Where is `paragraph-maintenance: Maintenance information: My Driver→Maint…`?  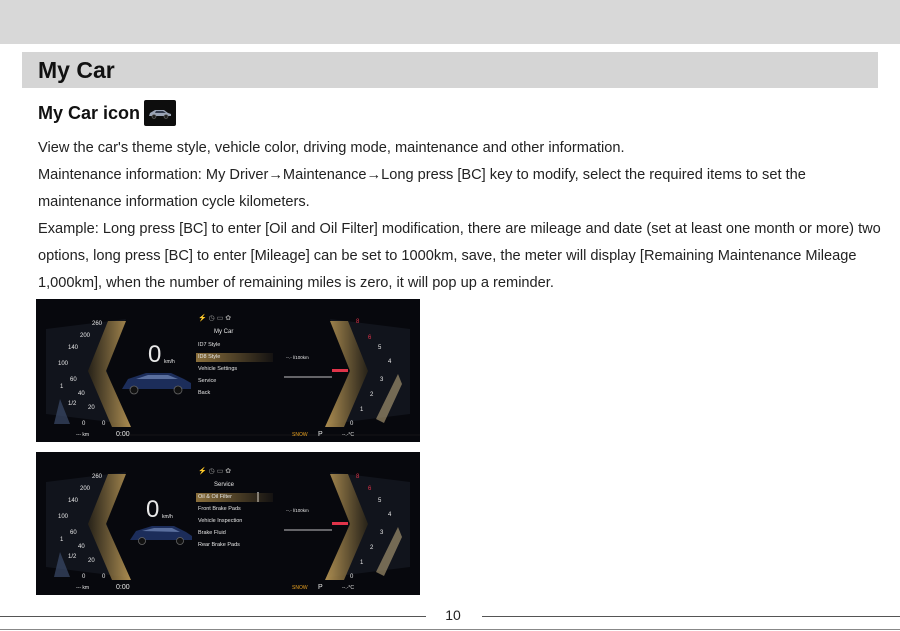 paragraph-maintenance: Maintenance information: My Driver→Maint… is located at coordinates (422, 188).